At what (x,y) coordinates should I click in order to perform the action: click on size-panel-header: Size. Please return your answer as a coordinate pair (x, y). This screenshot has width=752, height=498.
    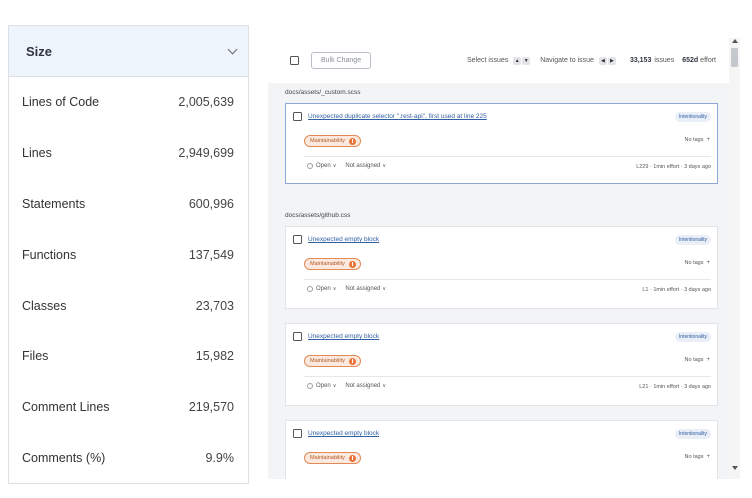
    Looking at the image, I should click on (128, 51).